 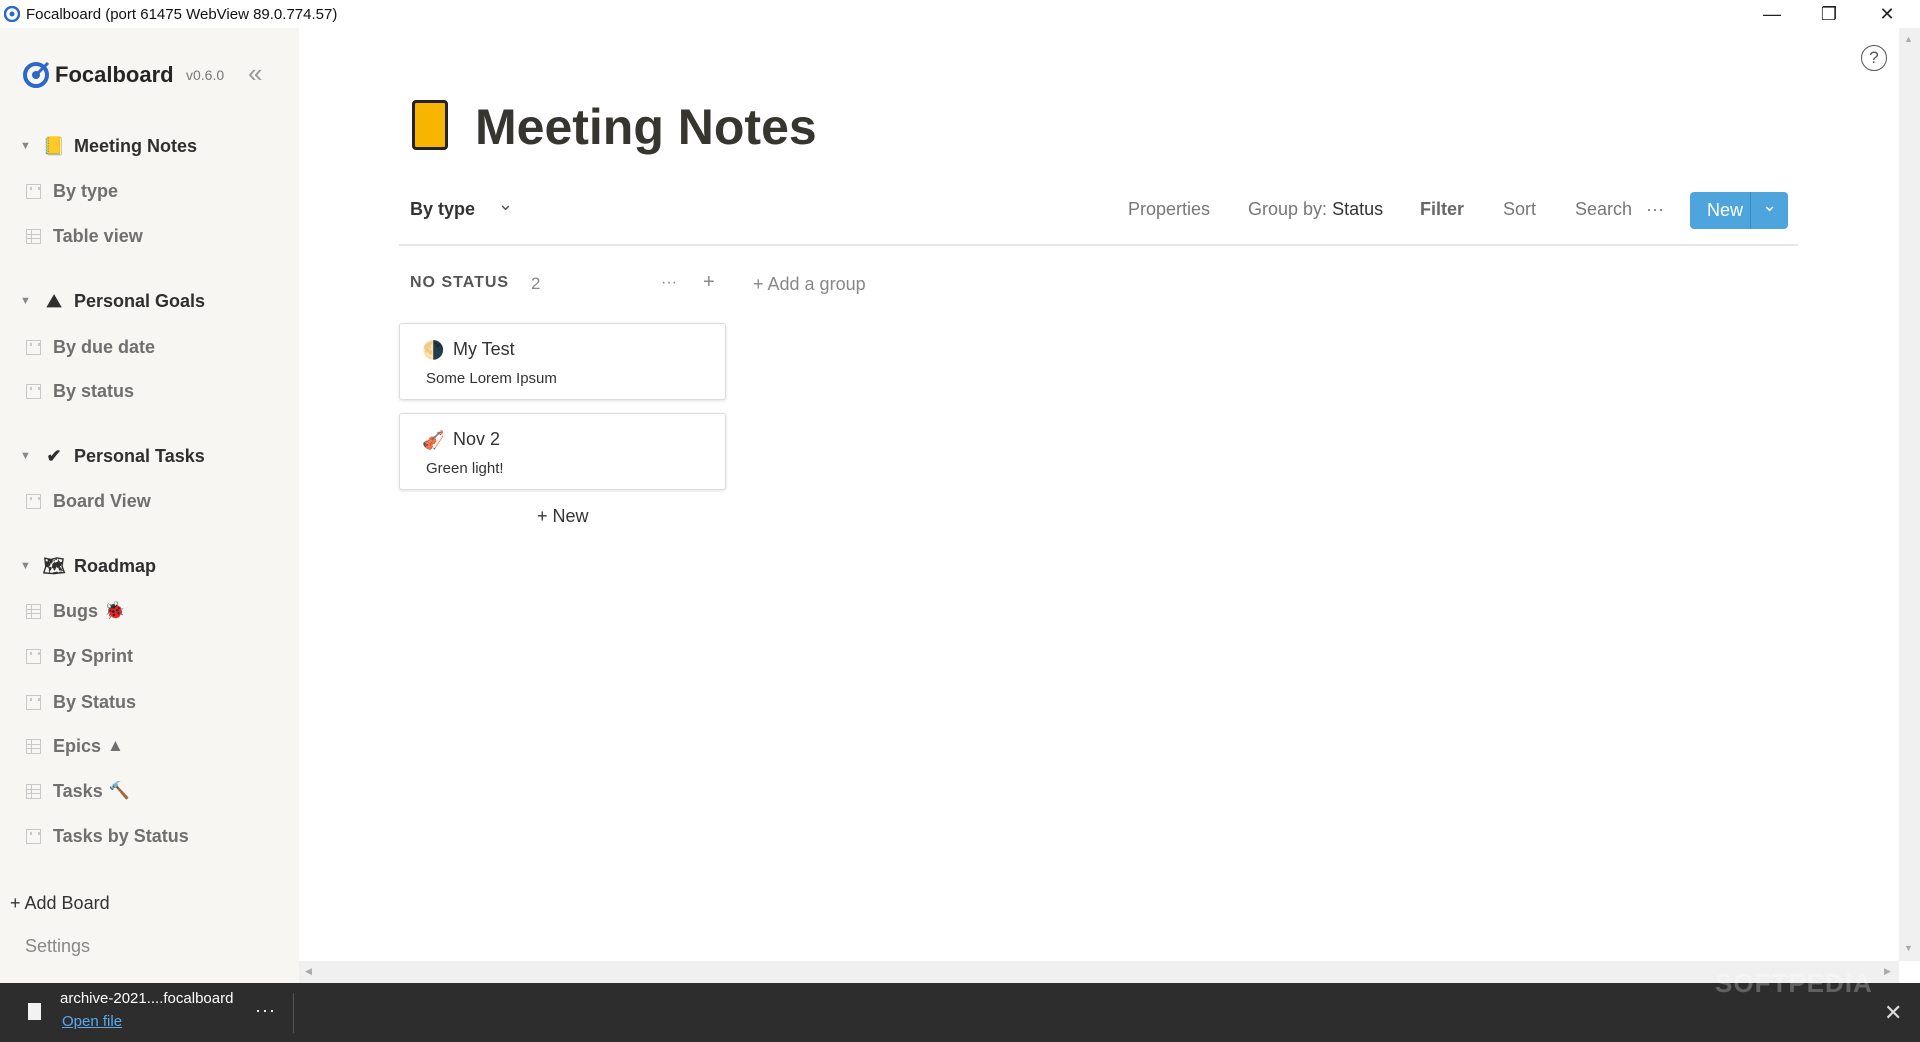 I want to click on new-card-button: New ⌄, so click(x=1739, y=210).